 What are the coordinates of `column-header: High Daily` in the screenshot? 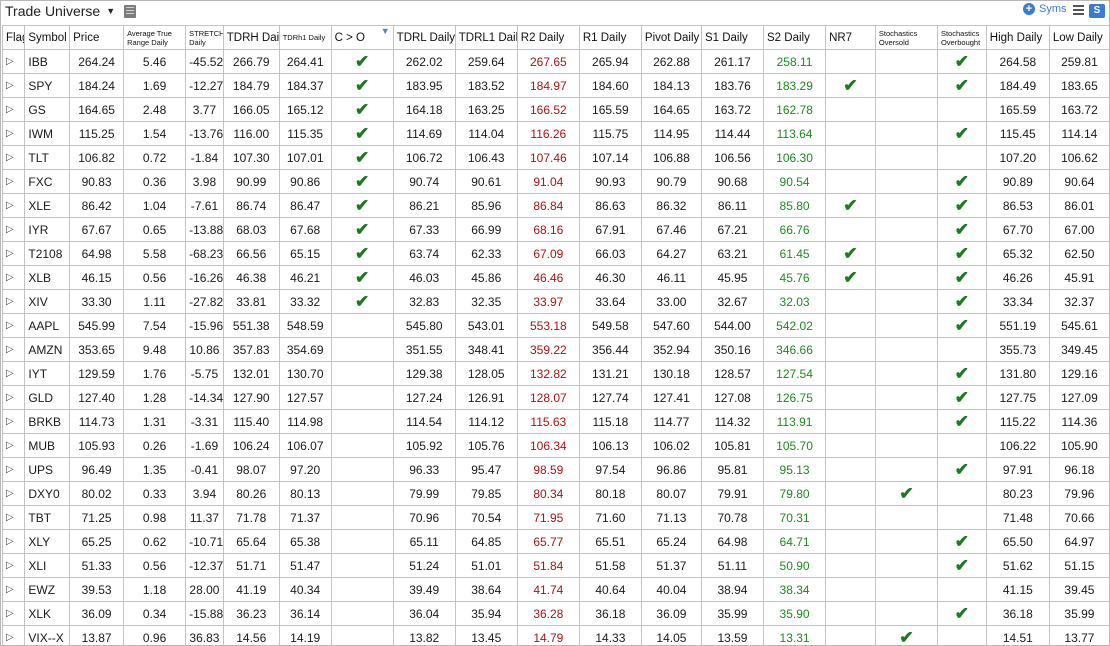 It's located at (1017, 37).